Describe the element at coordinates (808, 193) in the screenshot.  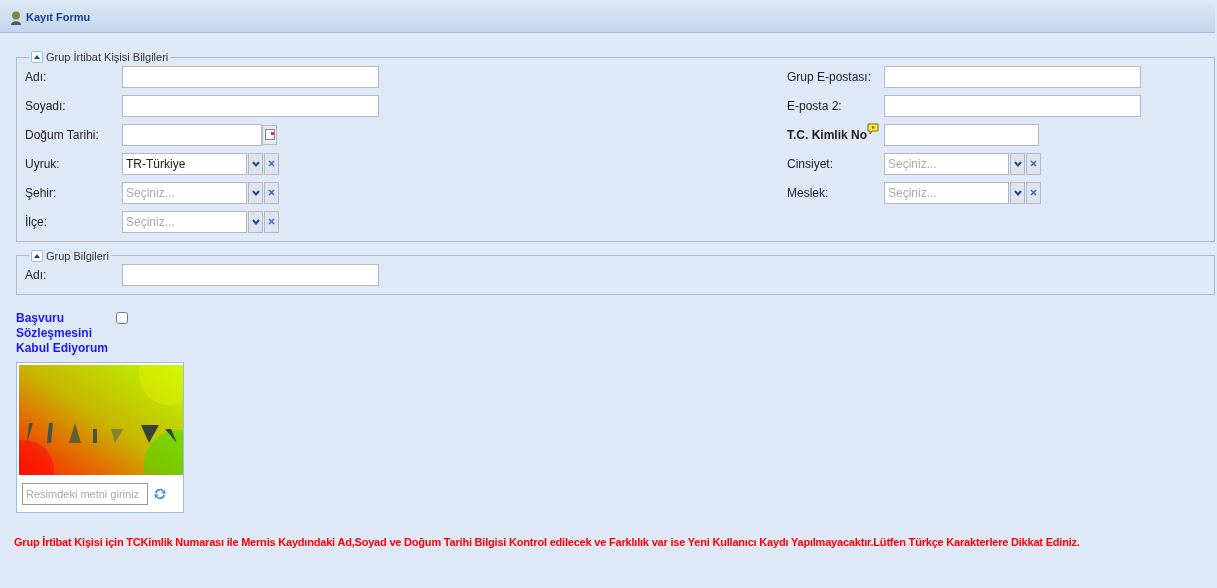
I see `field-label: Meslek:` at that location.